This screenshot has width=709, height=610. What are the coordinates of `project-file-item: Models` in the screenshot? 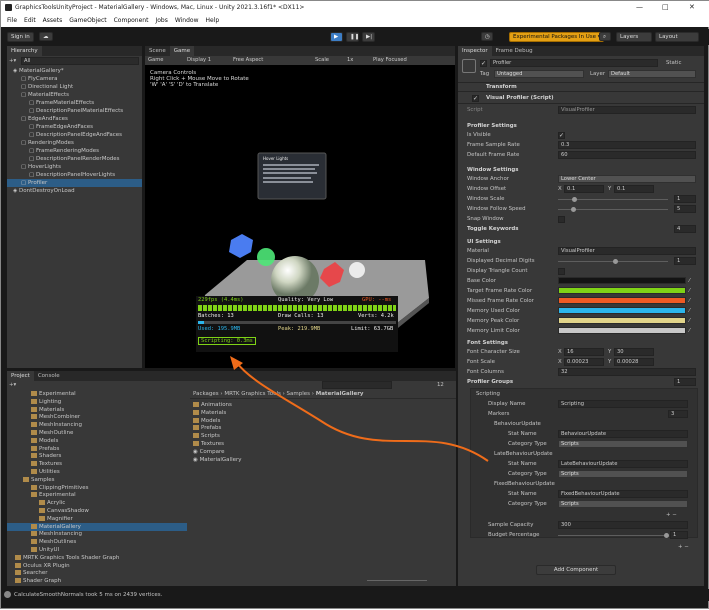 It's located at (206, 421).